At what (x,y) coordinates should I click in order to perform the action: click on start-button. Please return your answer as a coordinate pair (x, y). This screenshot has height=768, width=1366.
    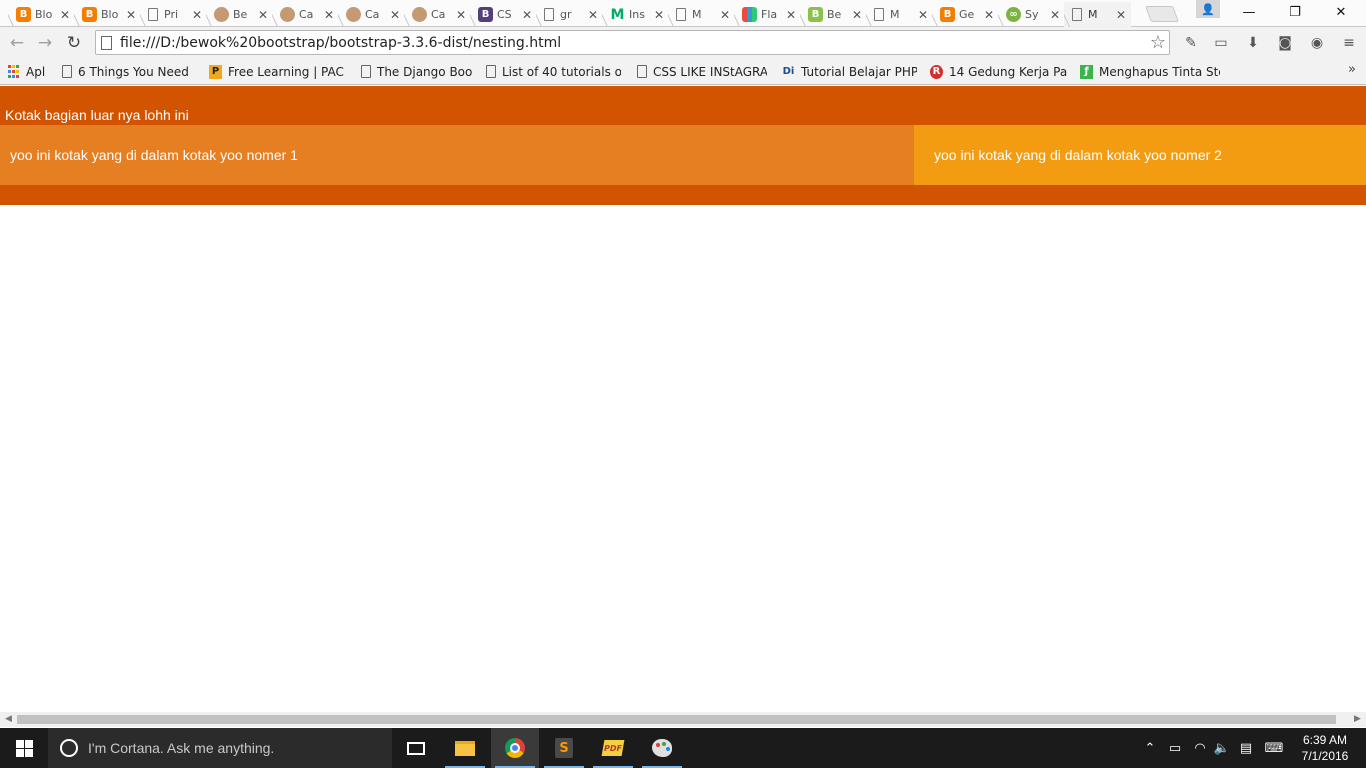
    Looking at the image, I should click on (24, 748).